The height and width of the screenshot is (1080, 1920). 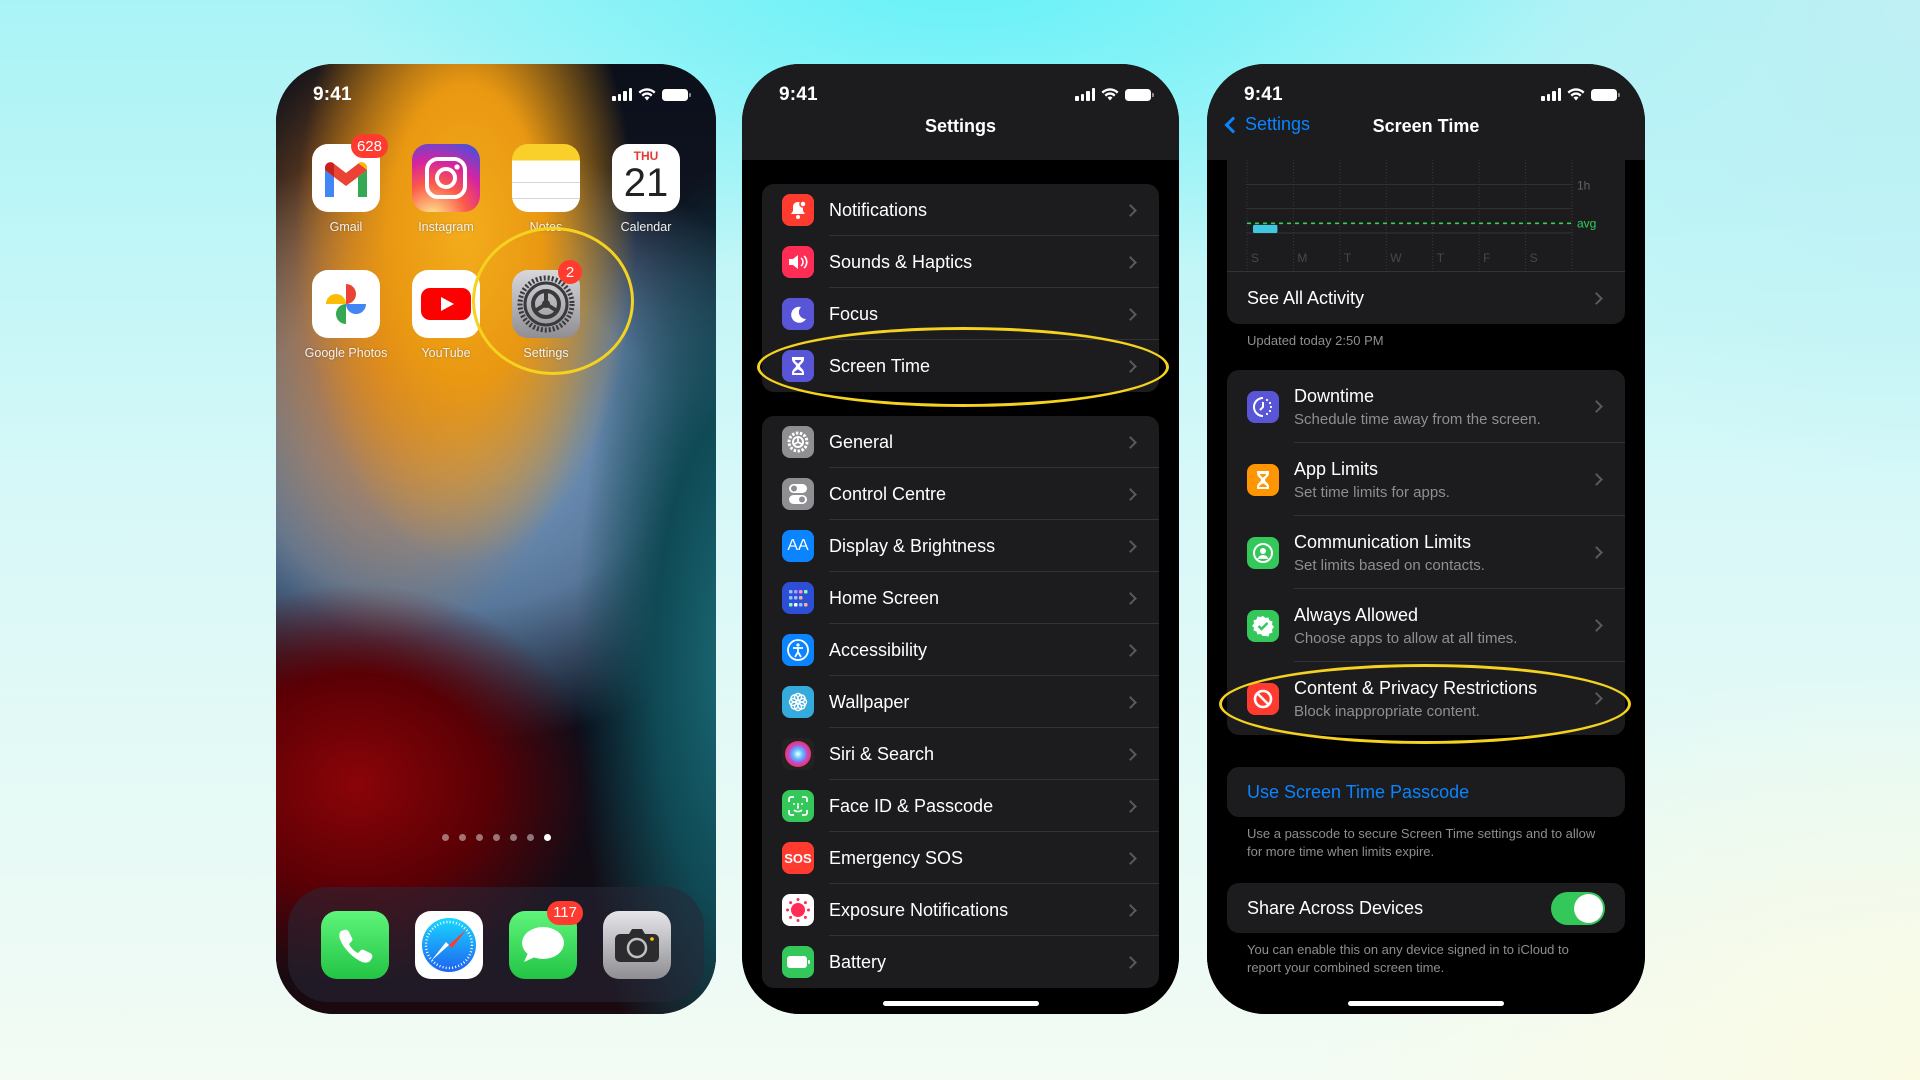 I want to click on settings-row-general: General, so click(x=960, y=442).